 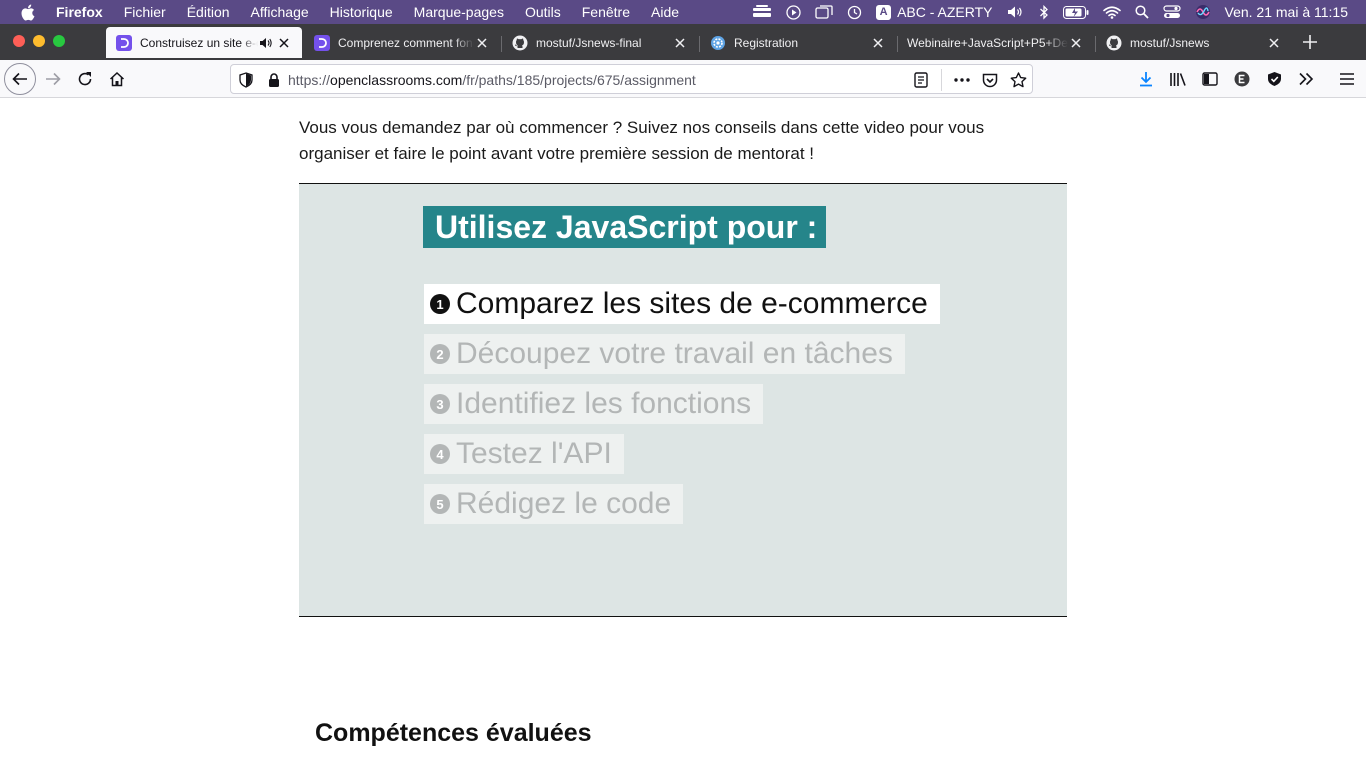 What do you see at coordinates (79, 12) in the screenshot?
I see `menu-app-firefox: Firefox` at bounding box center [79, 12].